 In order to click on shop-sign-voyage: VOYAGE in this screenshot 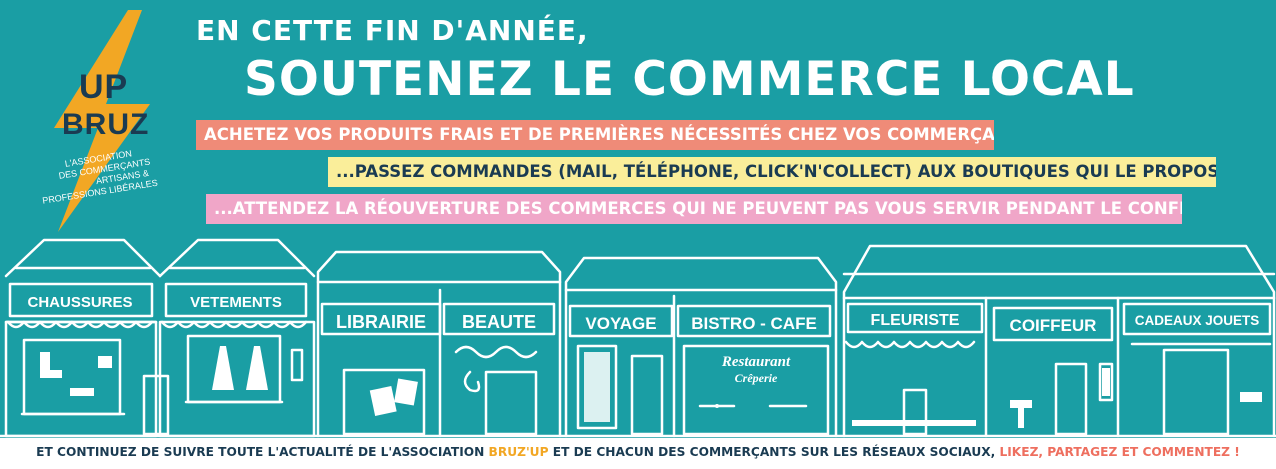, I will do `click(620, 323)`.